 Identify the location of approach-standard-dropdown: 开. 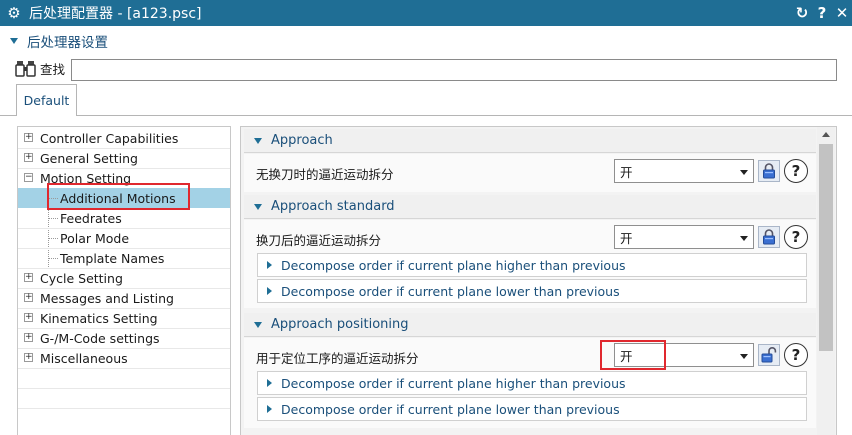
(684, 237).